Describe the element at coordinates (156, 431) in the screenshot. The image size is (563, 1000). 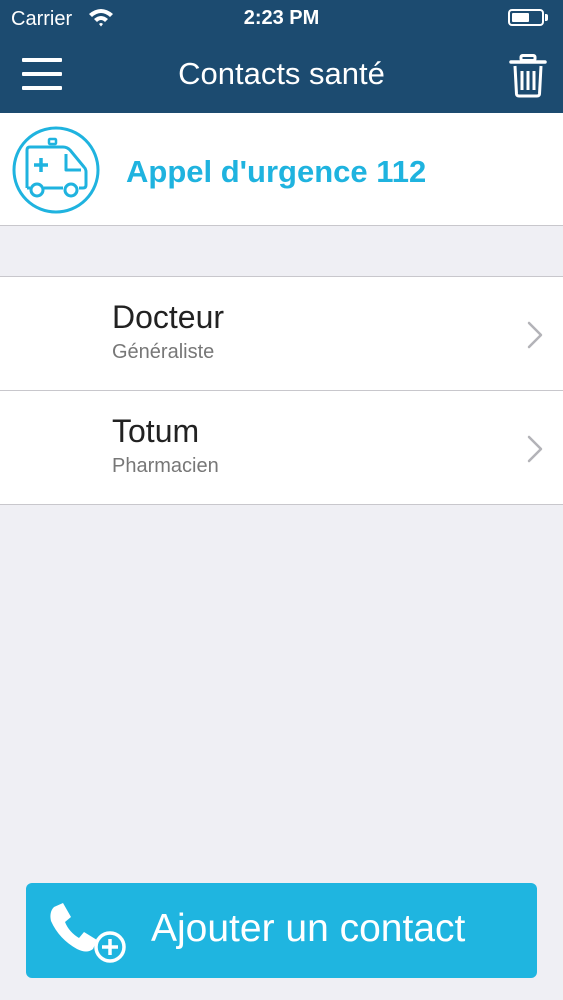
I see `contact-name: Totum` at that location.